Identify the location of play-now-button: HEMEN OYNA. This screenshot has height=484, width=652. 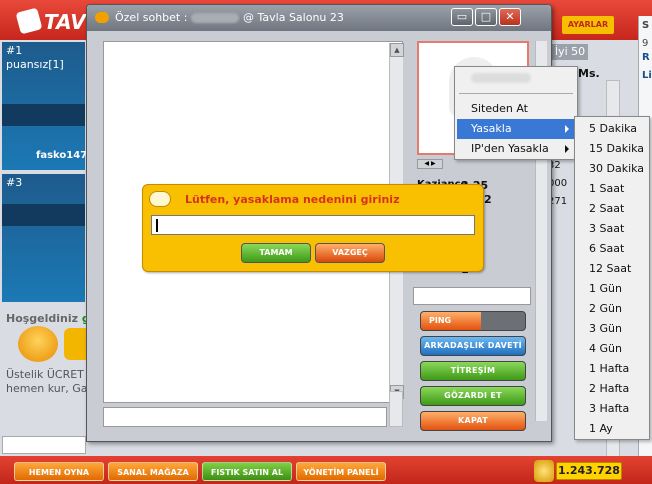
(59, 471).